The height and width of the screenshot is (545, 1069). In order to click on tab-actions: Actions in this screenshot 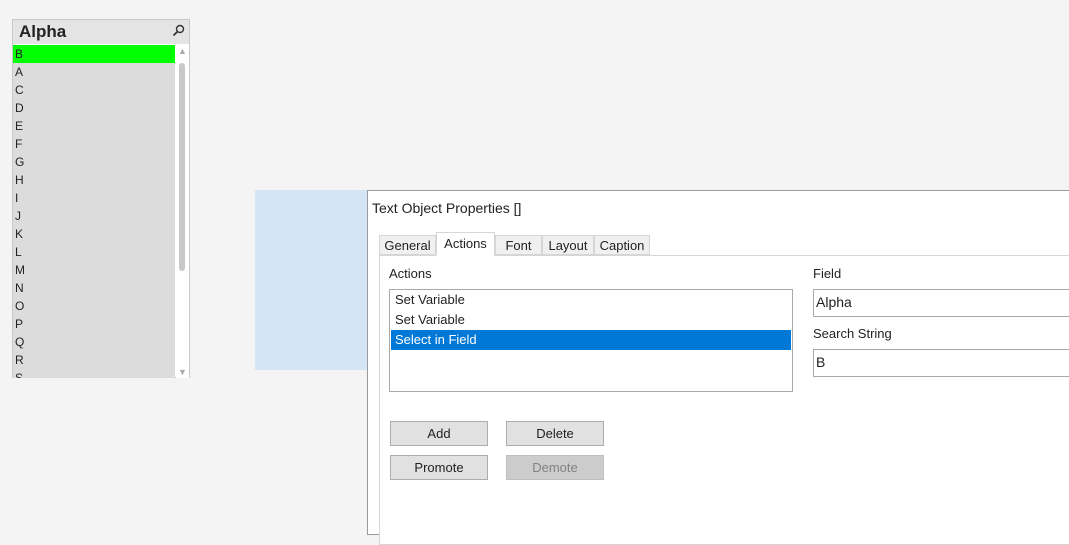, I will do `click(465, 244)`.